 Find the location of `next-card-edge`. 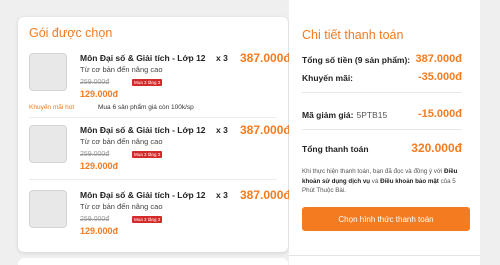

next-card-edge is located at coordinates (153, 261).